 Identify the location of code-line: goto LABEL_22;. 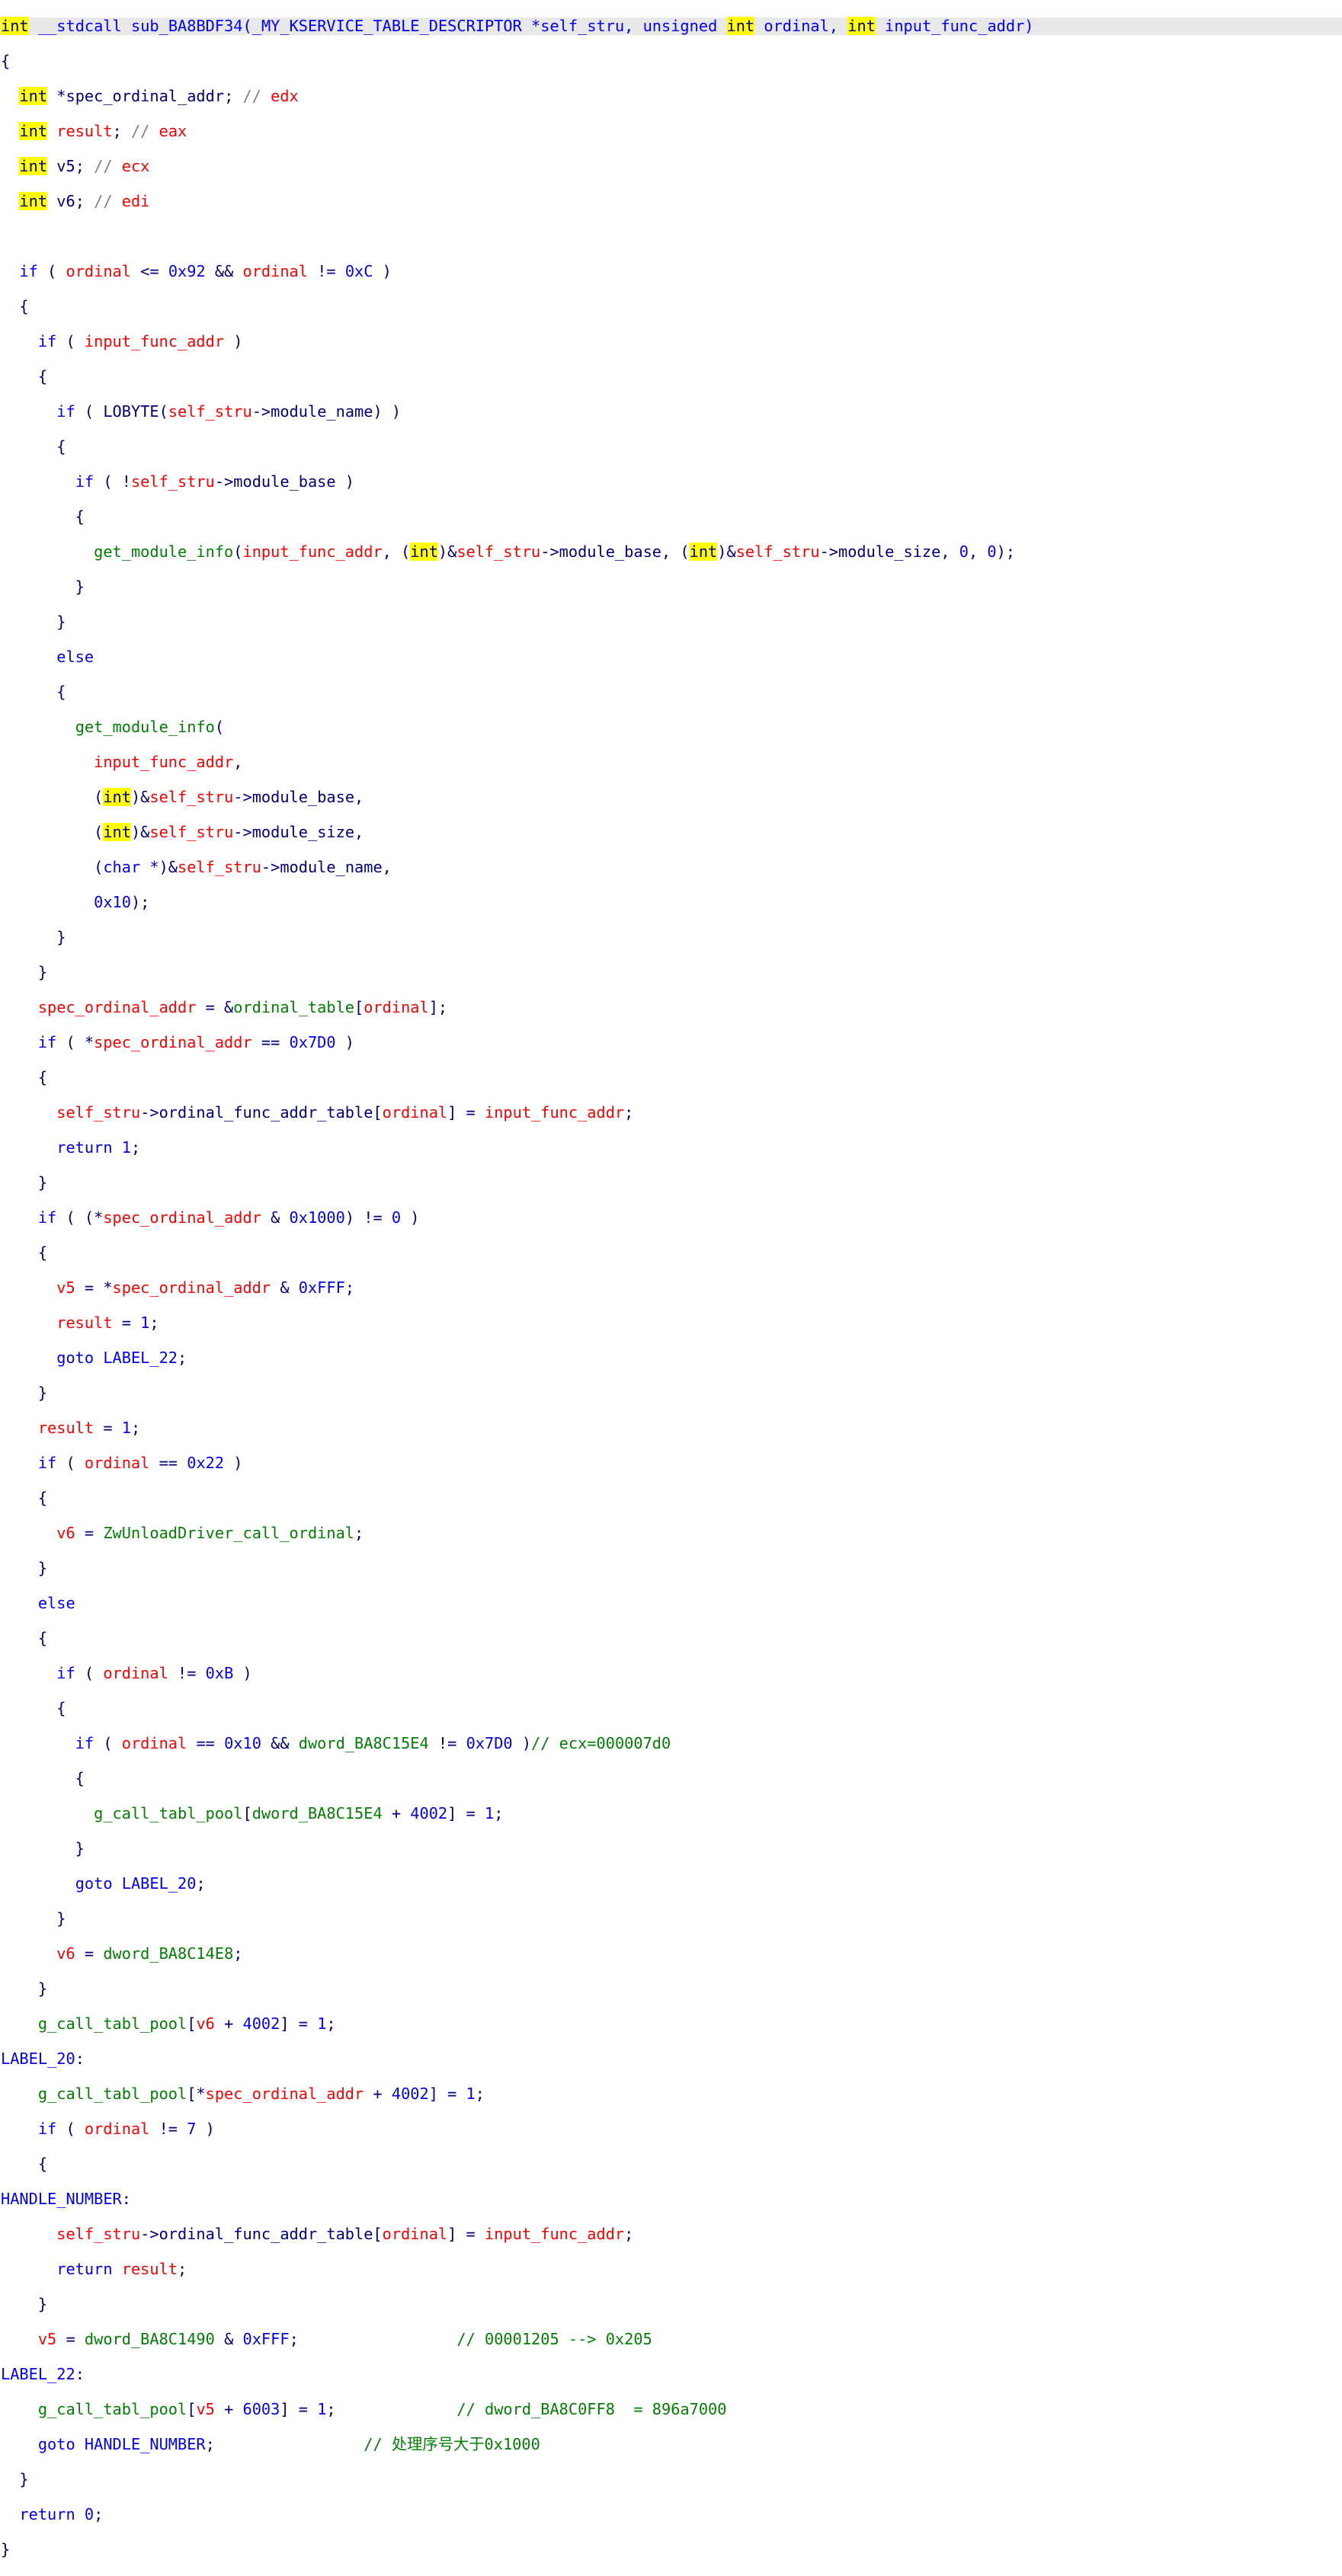
(122, 1358).